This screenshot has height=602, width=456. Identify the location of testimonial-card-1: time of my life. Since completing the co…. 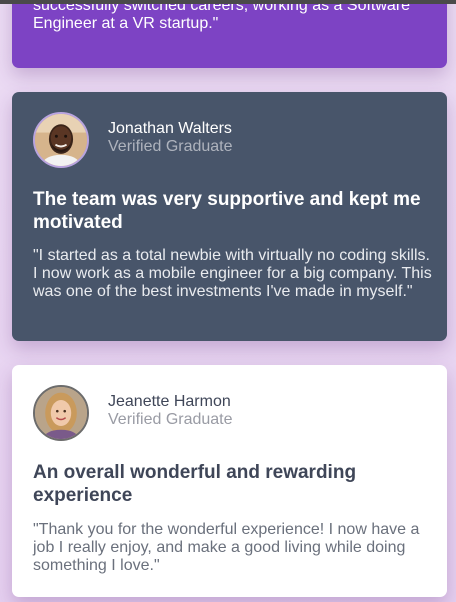
(229, 34).